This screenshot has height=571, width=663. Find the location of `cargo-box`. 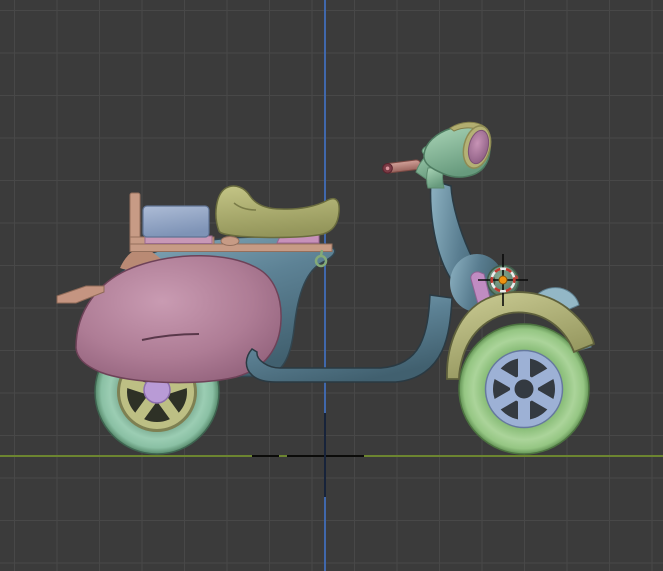

cargo-box is located at coordinates (176, 221).